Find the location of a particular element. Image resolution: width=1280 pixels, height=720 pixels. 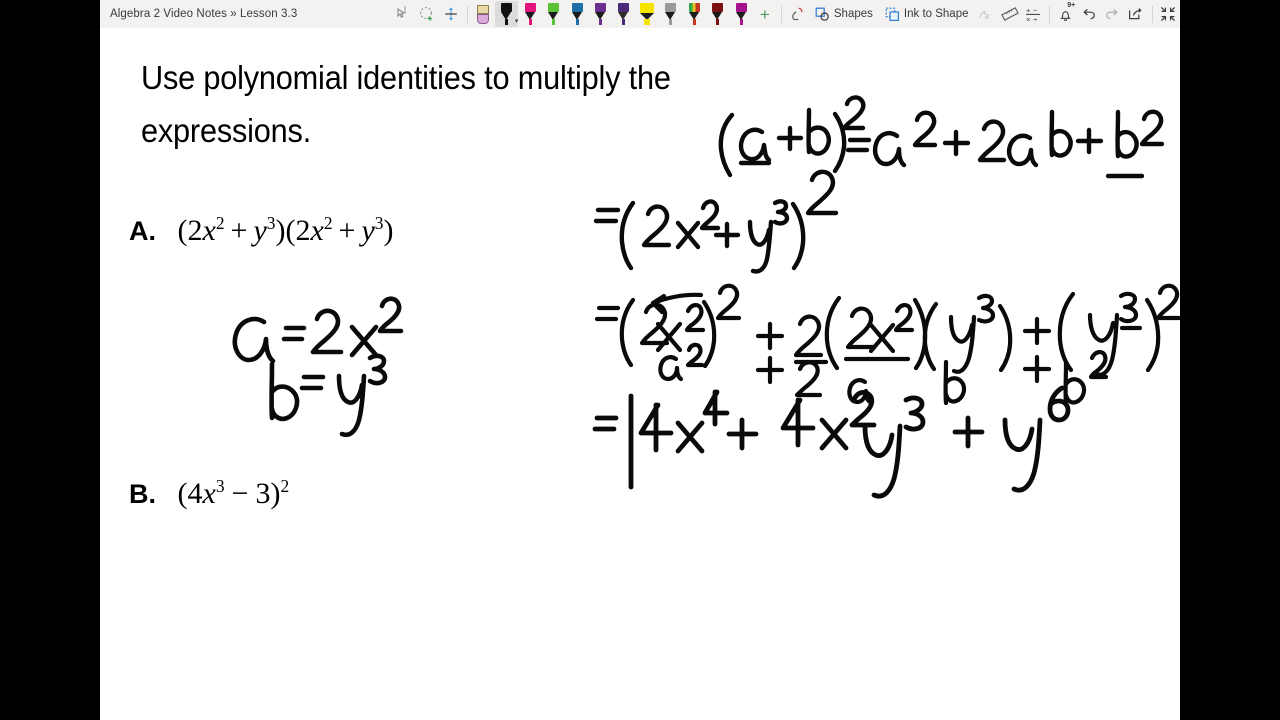

ink-to-math-icon: + − × ÷ is located at coordinates (1032, 14).